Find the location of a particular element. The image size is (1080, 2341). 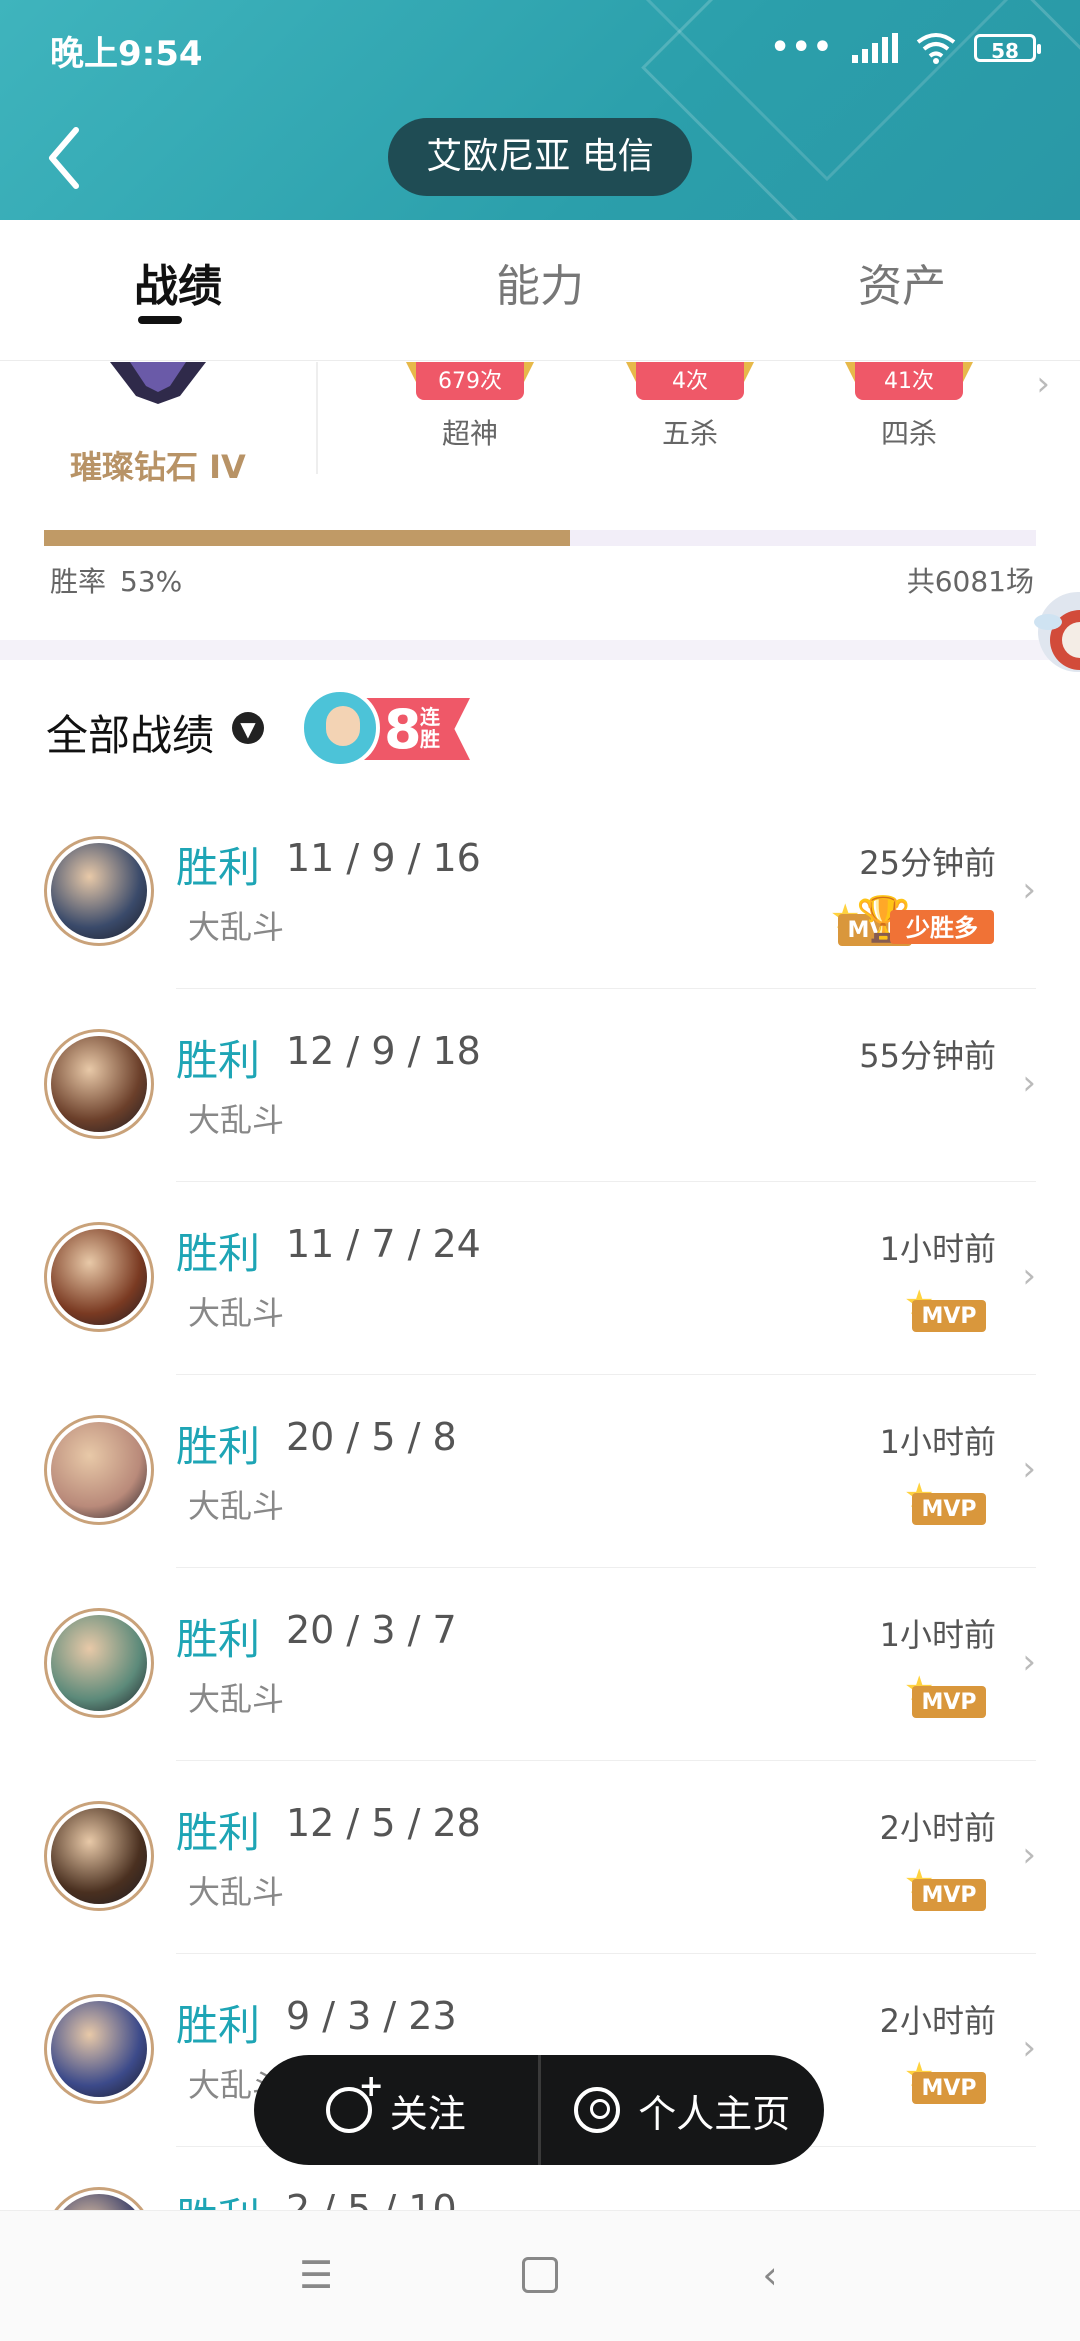

match-row: 胜利 20 / 3 / 7大乱斗 1小时前 › ★MVP is located at coordinates (540, 1664).